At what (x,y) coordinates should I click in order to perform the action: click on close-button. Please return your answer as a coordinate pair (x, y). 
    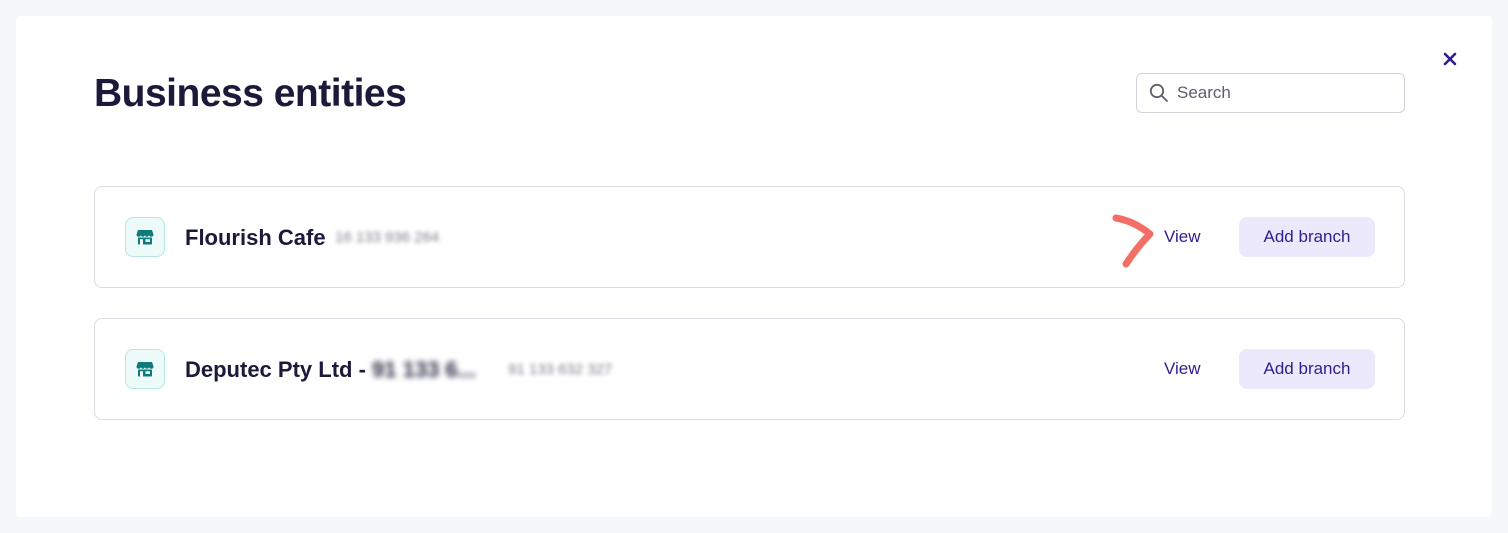
    Looking at the image, I should click on (1450, 59).